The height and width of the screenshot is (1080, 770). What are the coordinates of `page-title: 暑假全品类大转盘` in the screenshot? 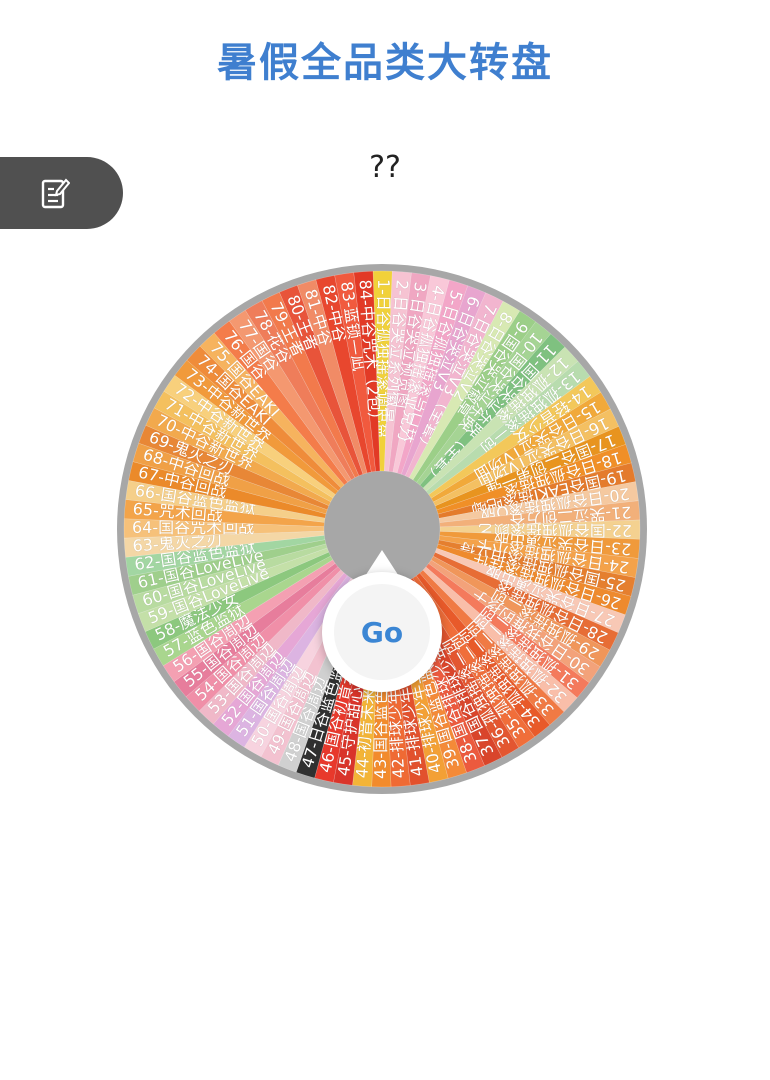 It's located at (385, 63).